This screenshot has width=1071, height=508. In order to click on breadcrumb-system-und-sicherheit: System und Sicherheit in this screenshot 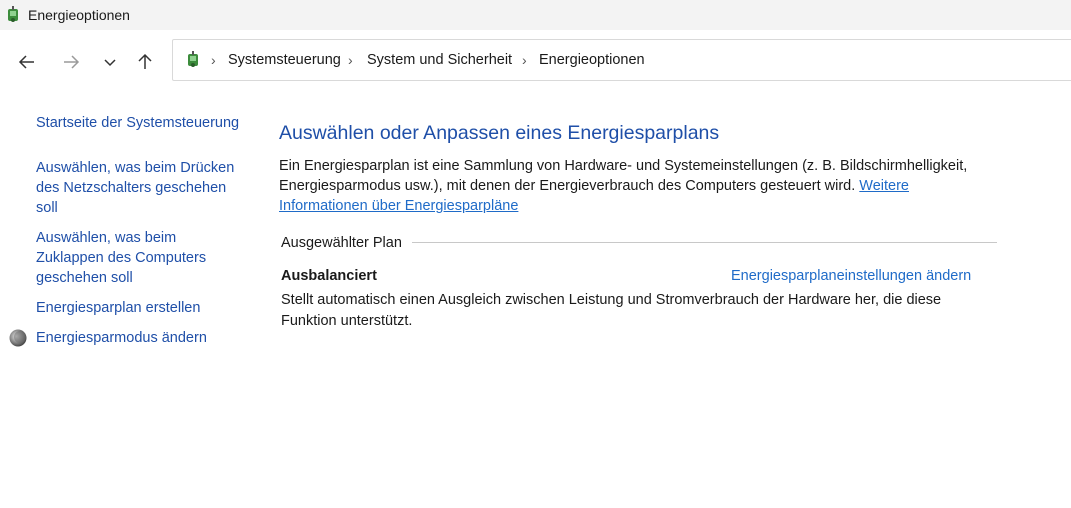, I will do `click(439, 60)`.